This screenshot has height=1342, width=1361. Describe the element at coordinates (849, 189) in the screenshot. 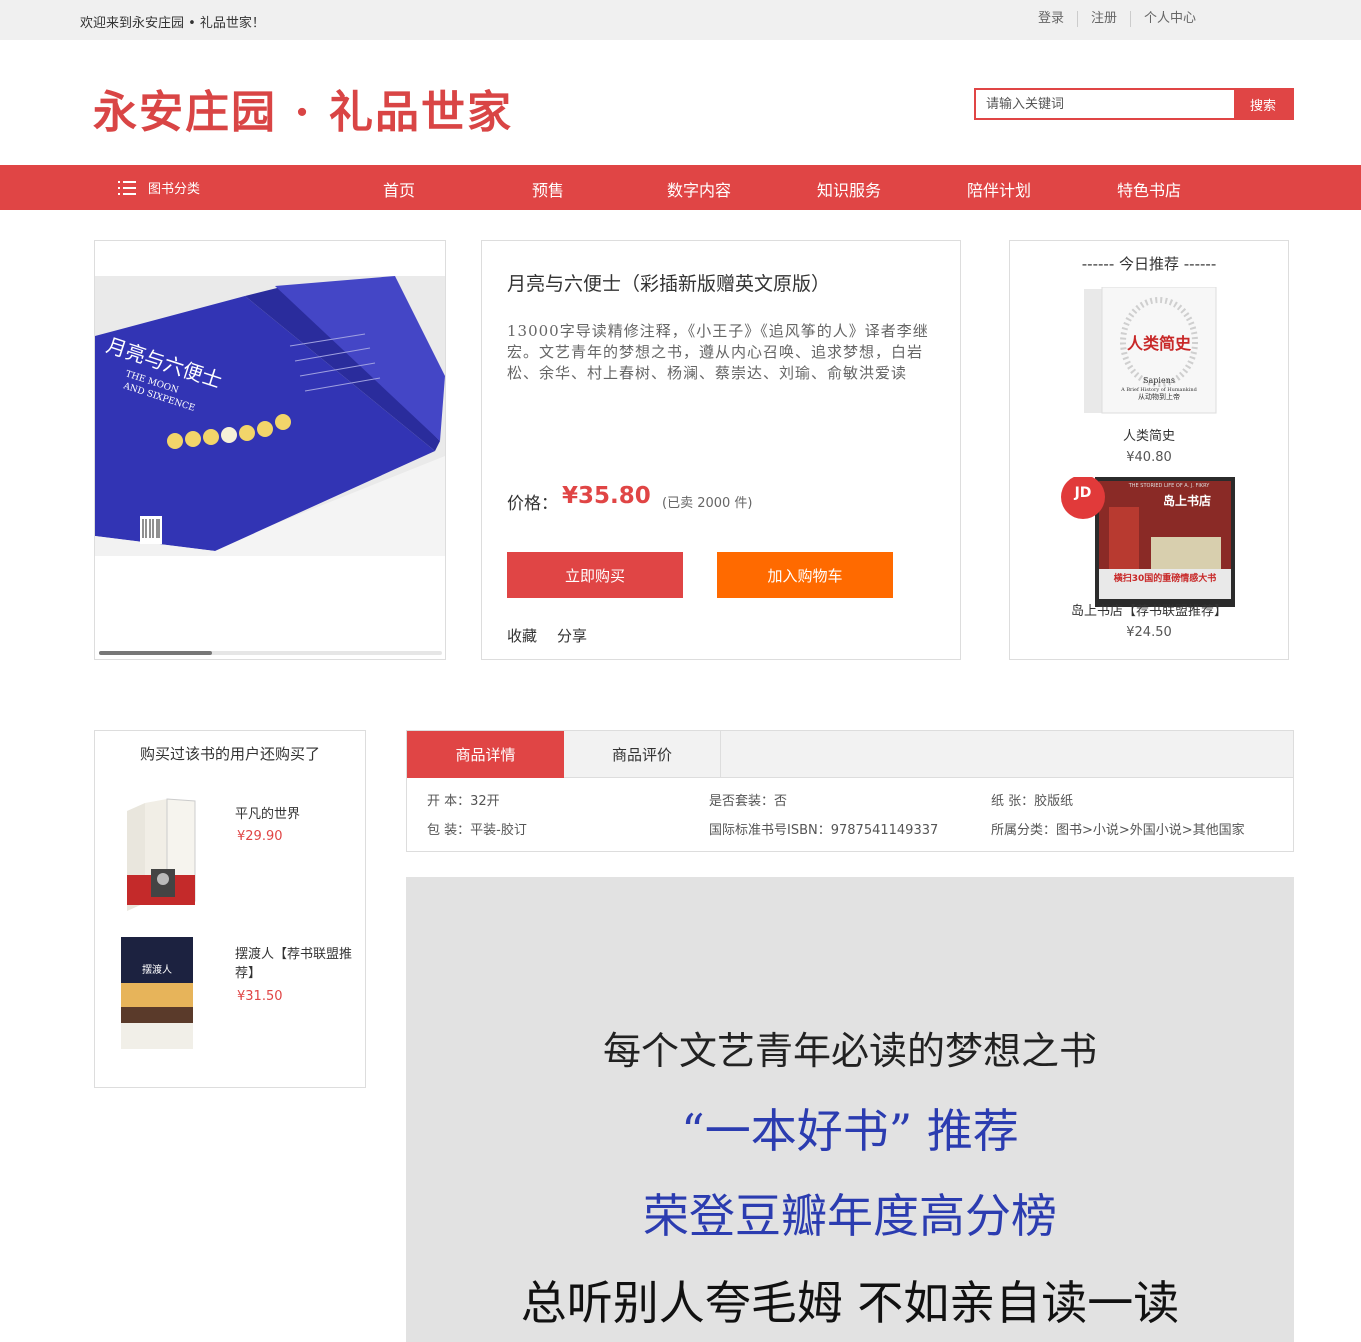

I see `nav-item-knowledge: 知识服务` at that location.